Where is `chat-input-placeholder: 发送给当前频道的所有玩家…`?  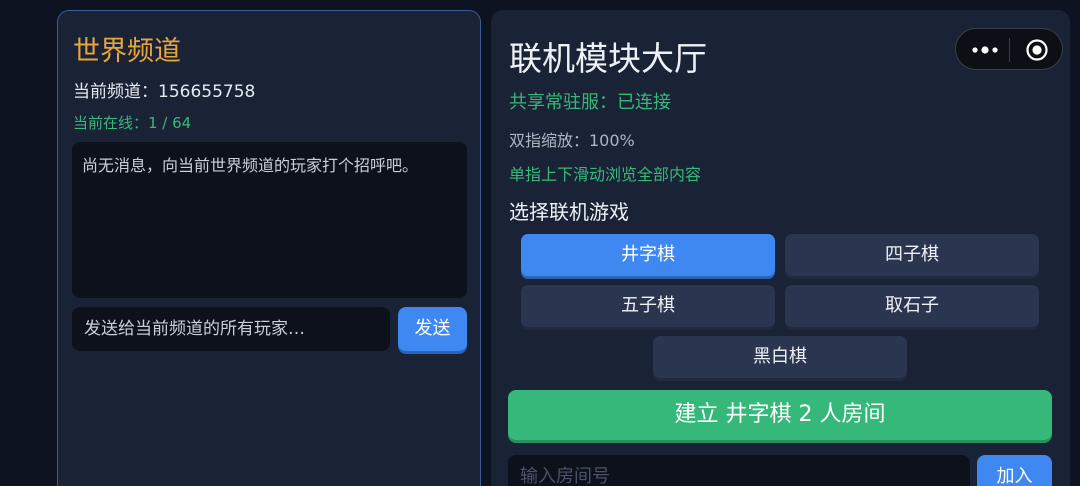
chat-input-placeholder: 发送给当前频道的所有玩家… is located at coordinates (194, 329).